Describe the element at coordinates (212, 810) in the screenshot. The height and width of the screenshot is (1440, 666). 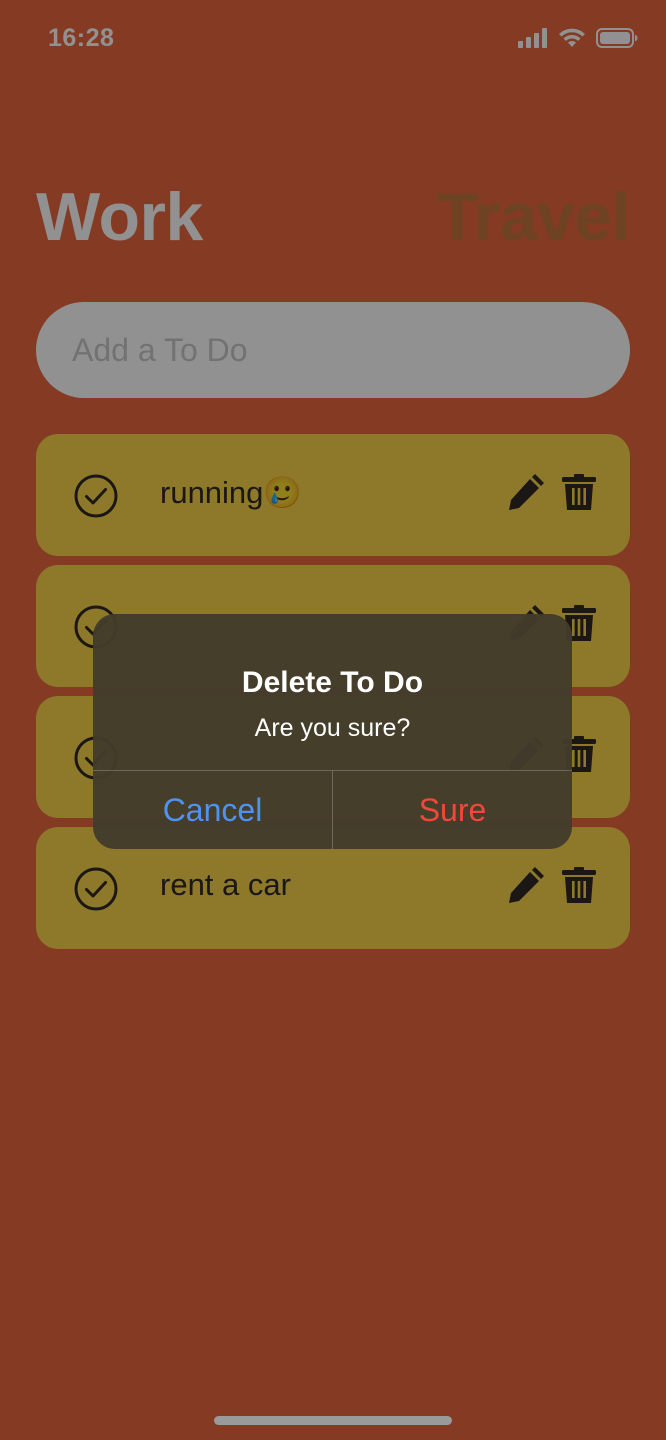
I see `cancel-button: Cancel` at that location.